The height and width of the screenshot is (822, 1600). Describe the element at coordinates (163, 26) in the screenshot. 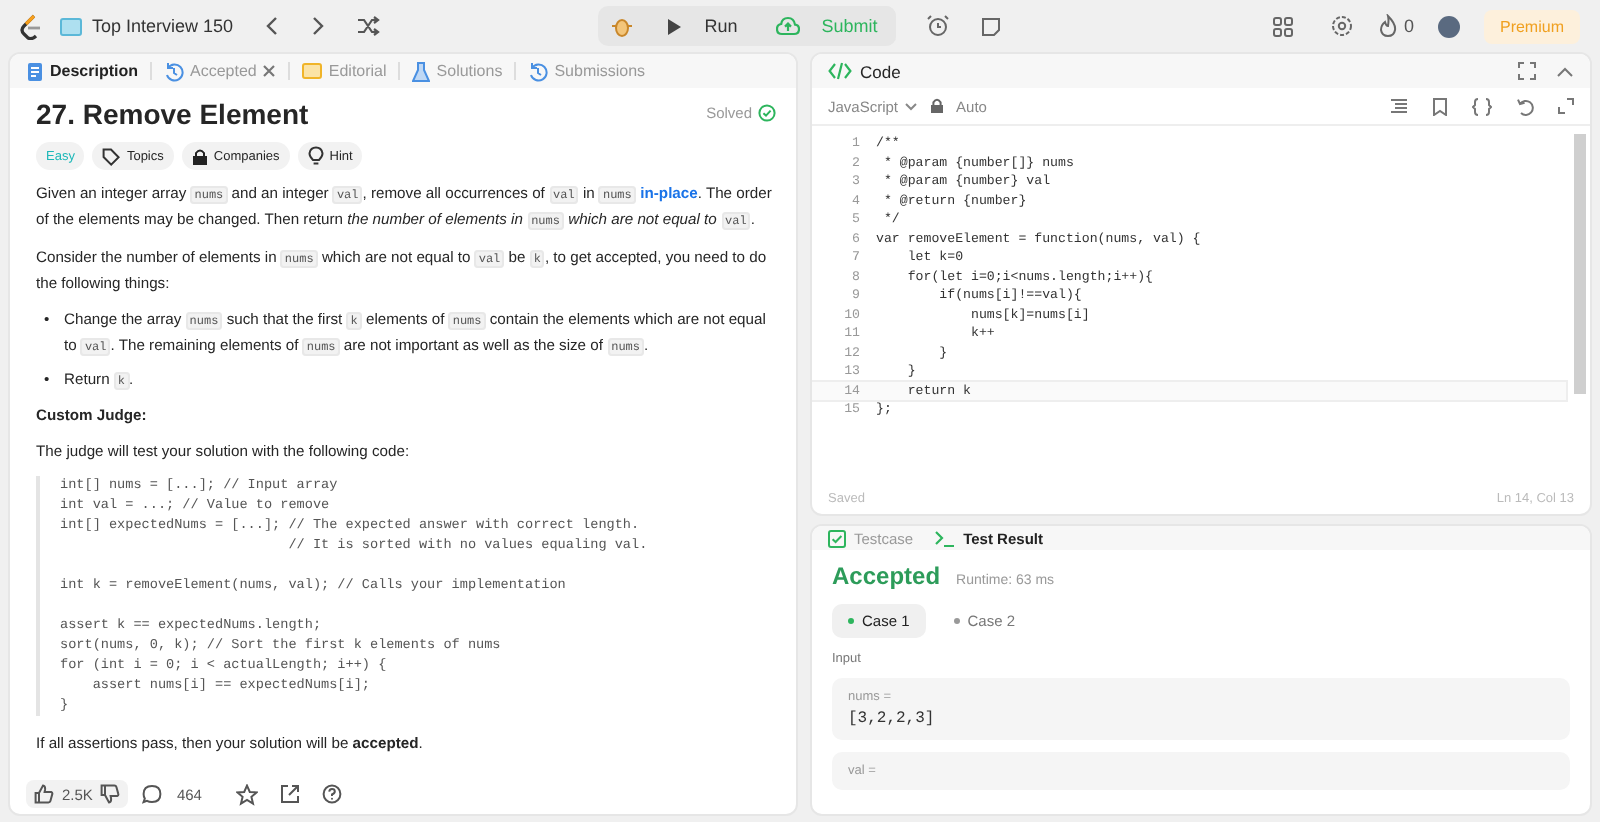

I see `problem-list-title: Top Interview 150` at that location.